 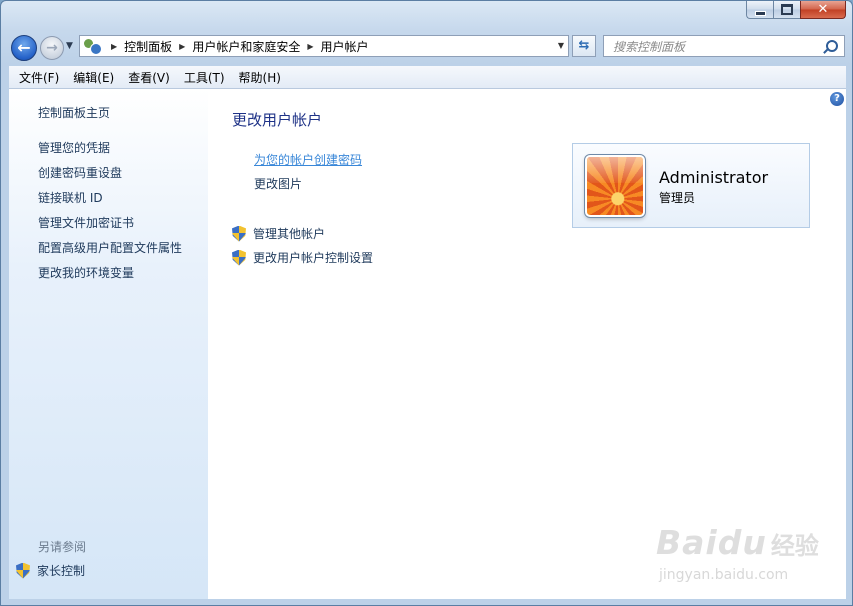 What do you see at coordinates (93, 77) in the screenshot?
I see `menu-edit: 编辑(E)` at bounding box center [93, 77].